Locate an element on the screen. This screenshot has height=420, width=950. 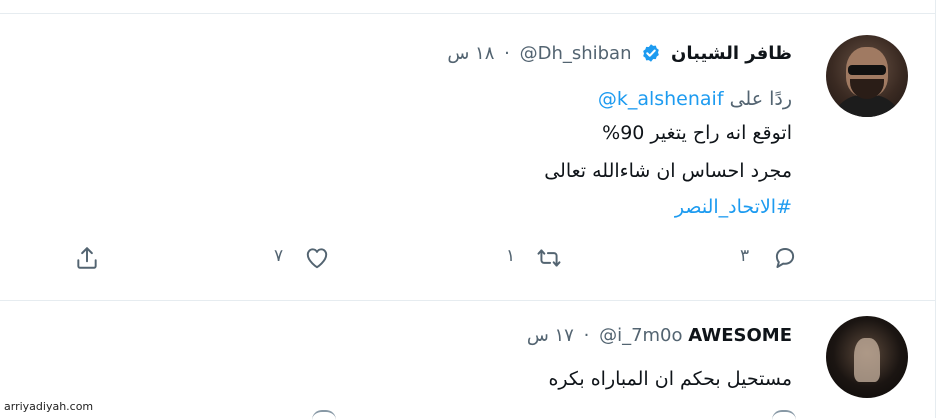
share-icon is located at coordinates (87, 258).